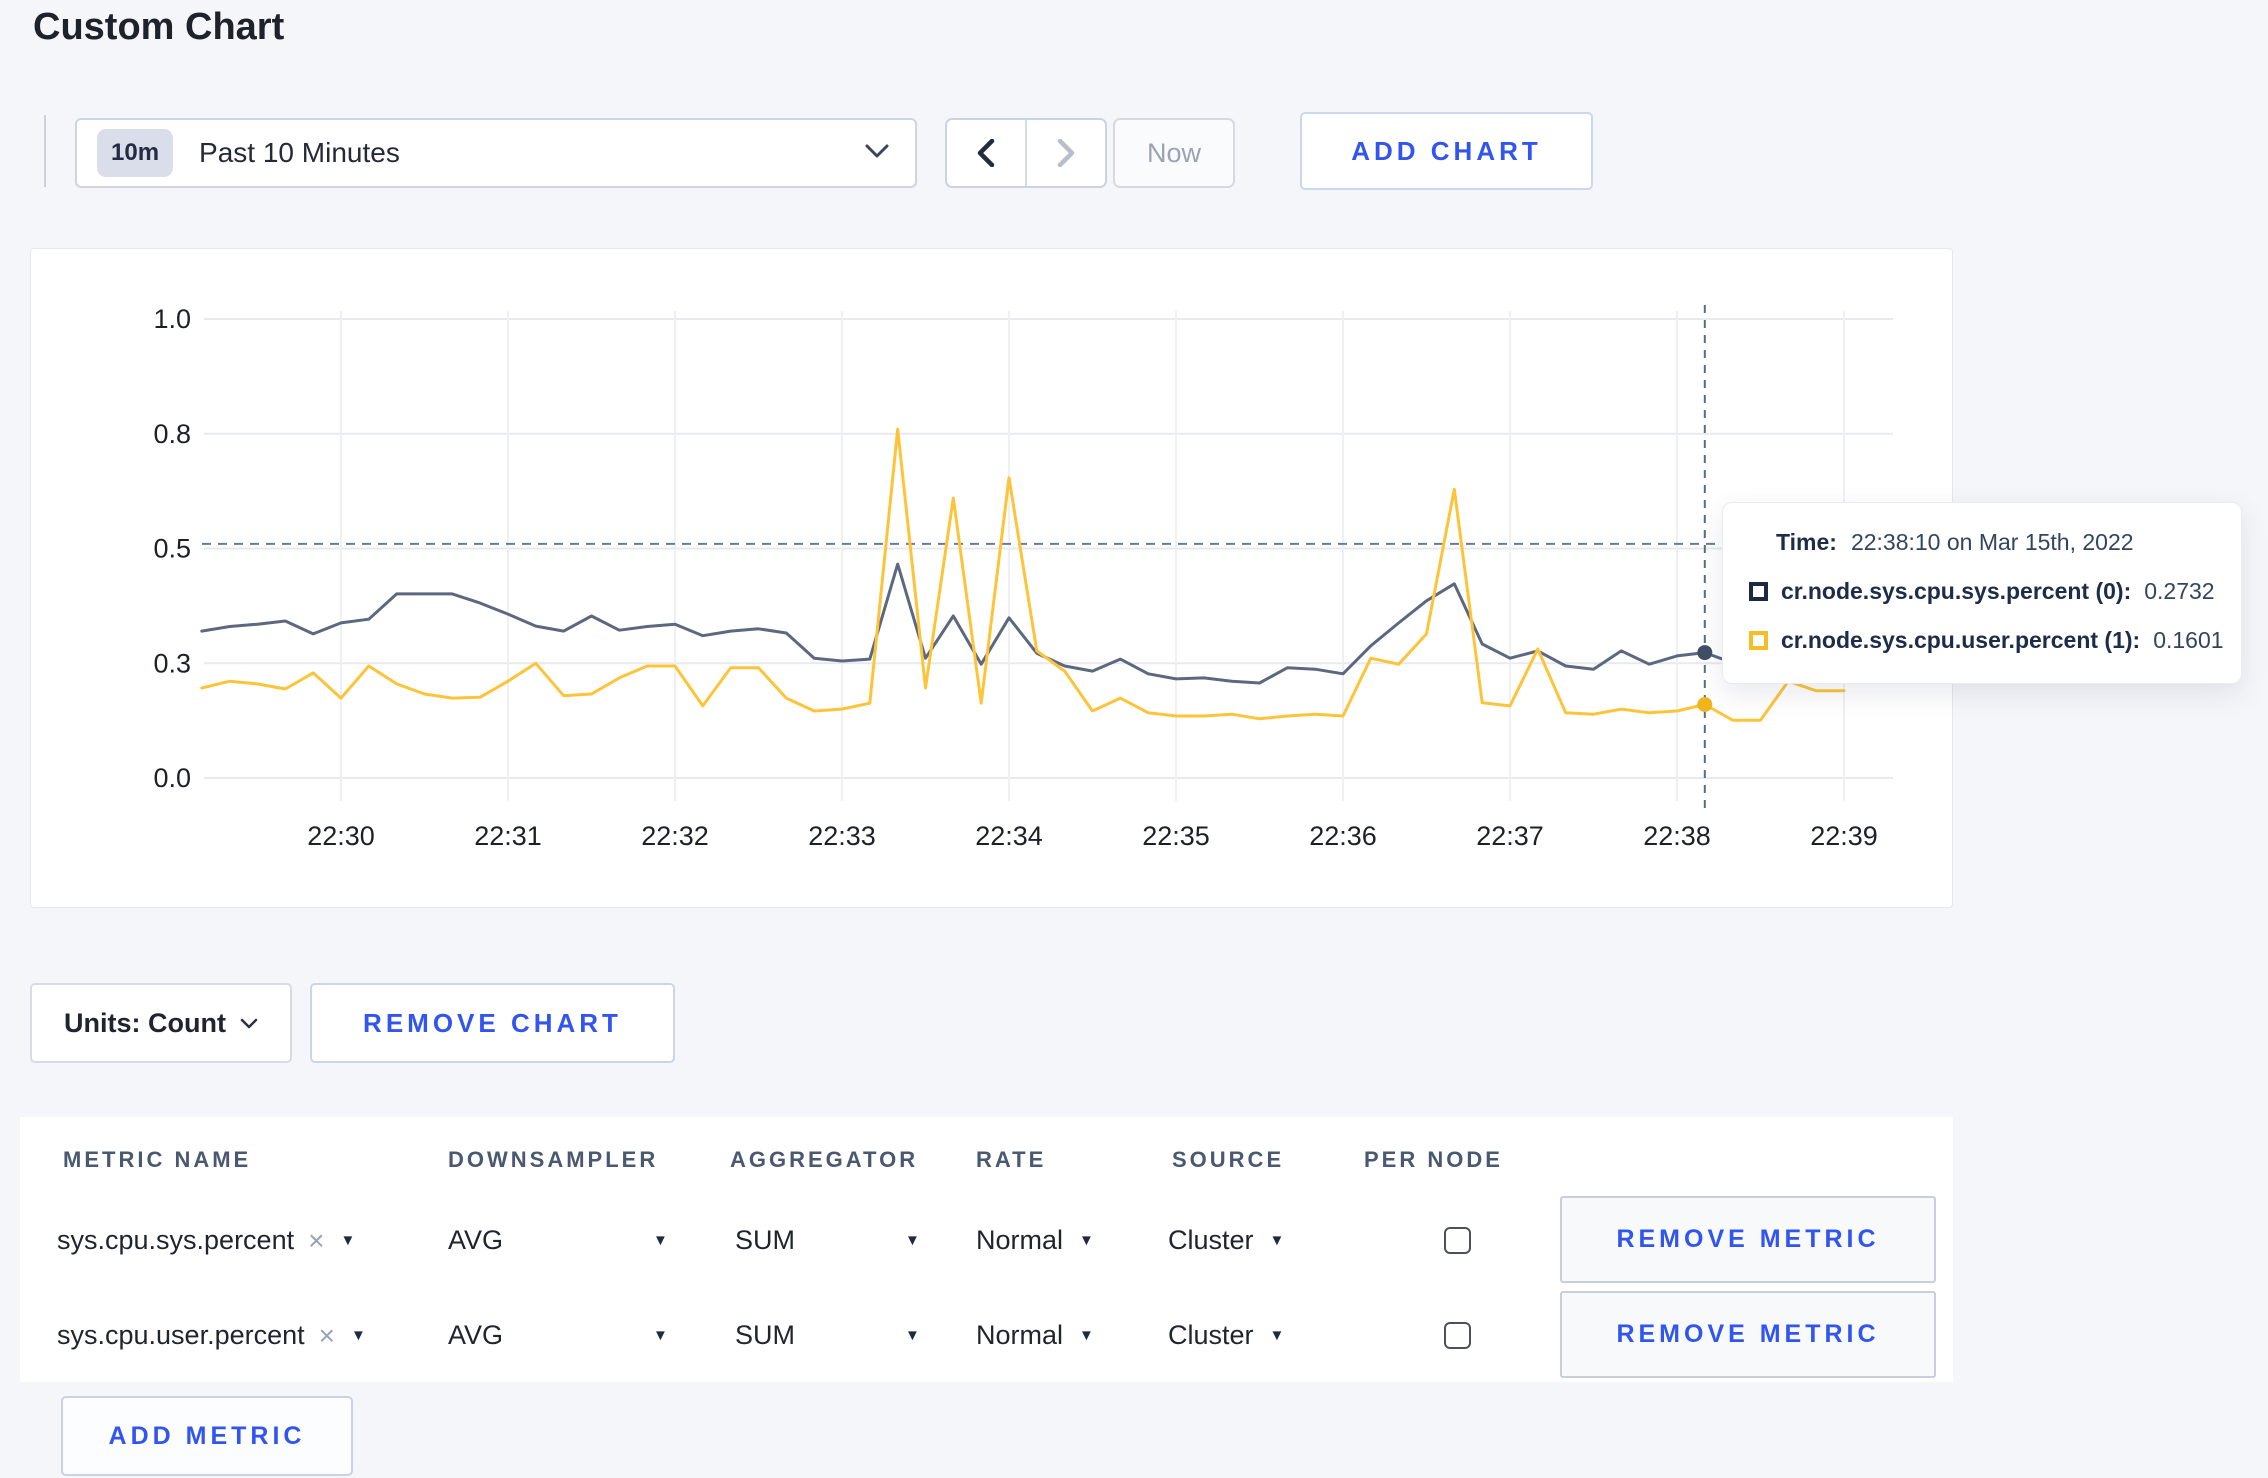 The image size is (2268, 1478). Describe the element at coordinates (172, 778) in the screenshot. I see `svg-text: 0.0` at that location.